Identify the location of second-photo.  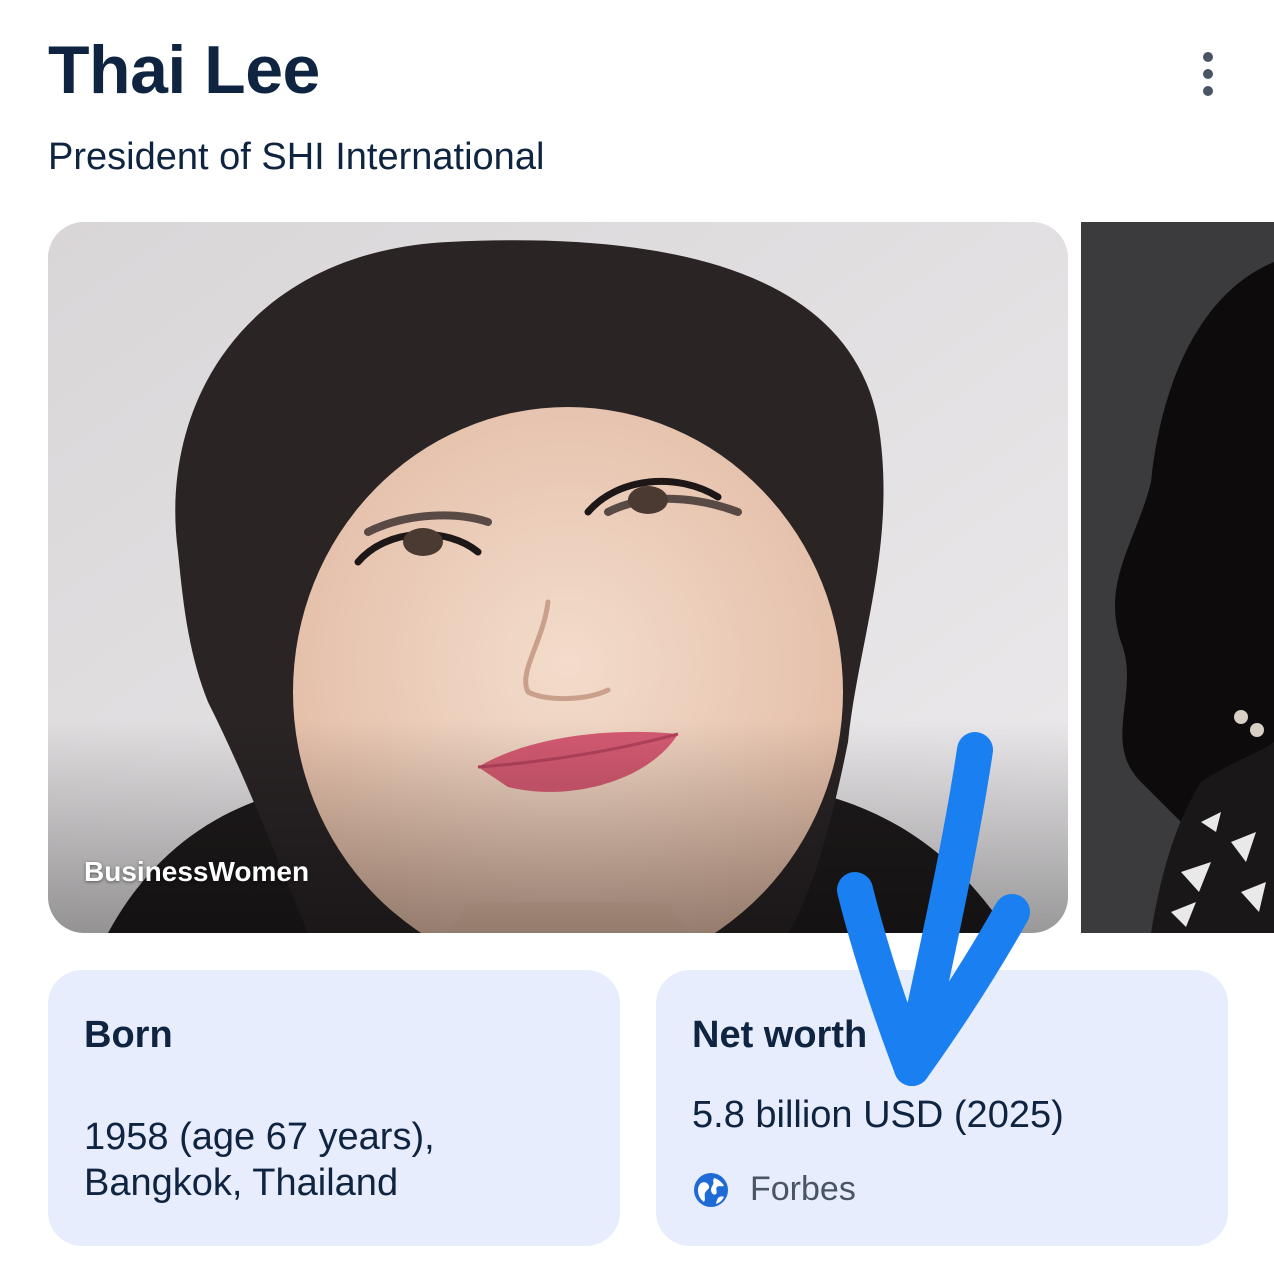
(1177, 577).